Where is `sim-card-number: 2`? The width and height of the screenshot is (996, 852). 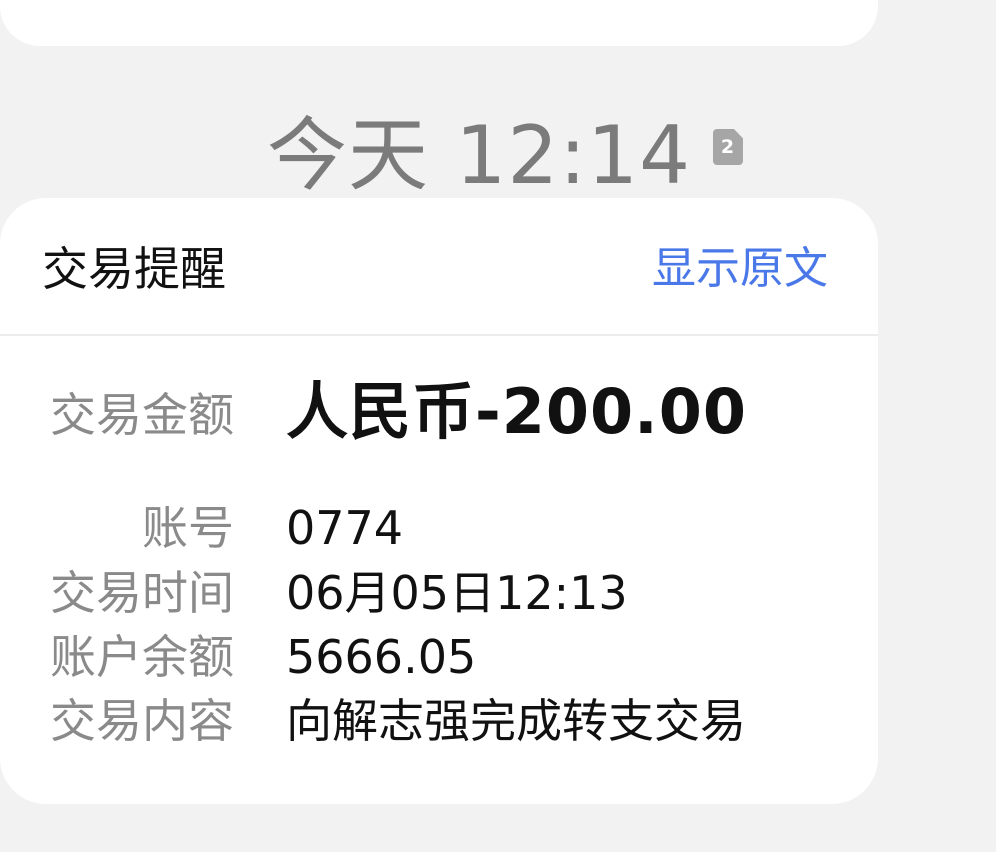 sim-card-number: 2 is located at coordinates (728, 147).